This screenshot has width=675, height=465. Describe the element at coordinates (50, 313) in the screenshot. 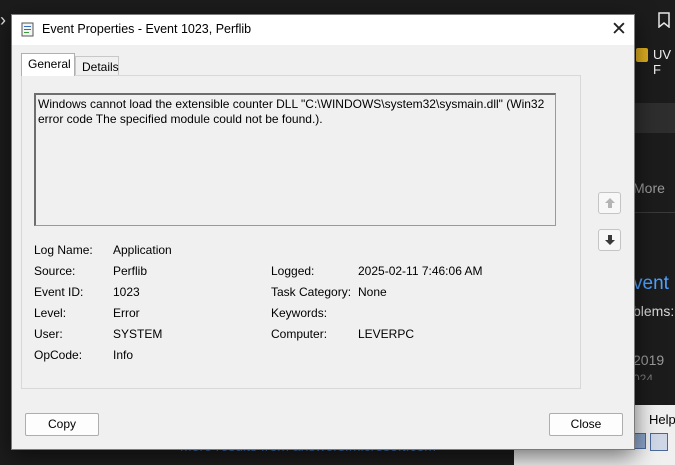

I see `level-label: Level:` at that location.